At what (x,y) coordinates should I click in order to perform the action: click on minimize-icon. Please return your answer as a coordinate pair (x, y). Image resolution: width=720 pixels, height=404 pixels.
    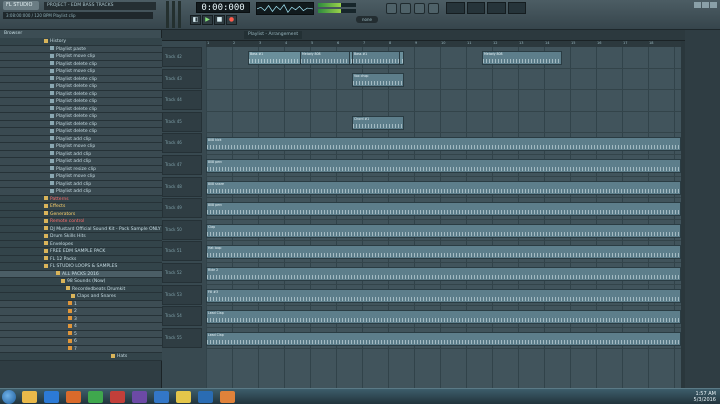
    Looking at the image, I should click on (697, 5).